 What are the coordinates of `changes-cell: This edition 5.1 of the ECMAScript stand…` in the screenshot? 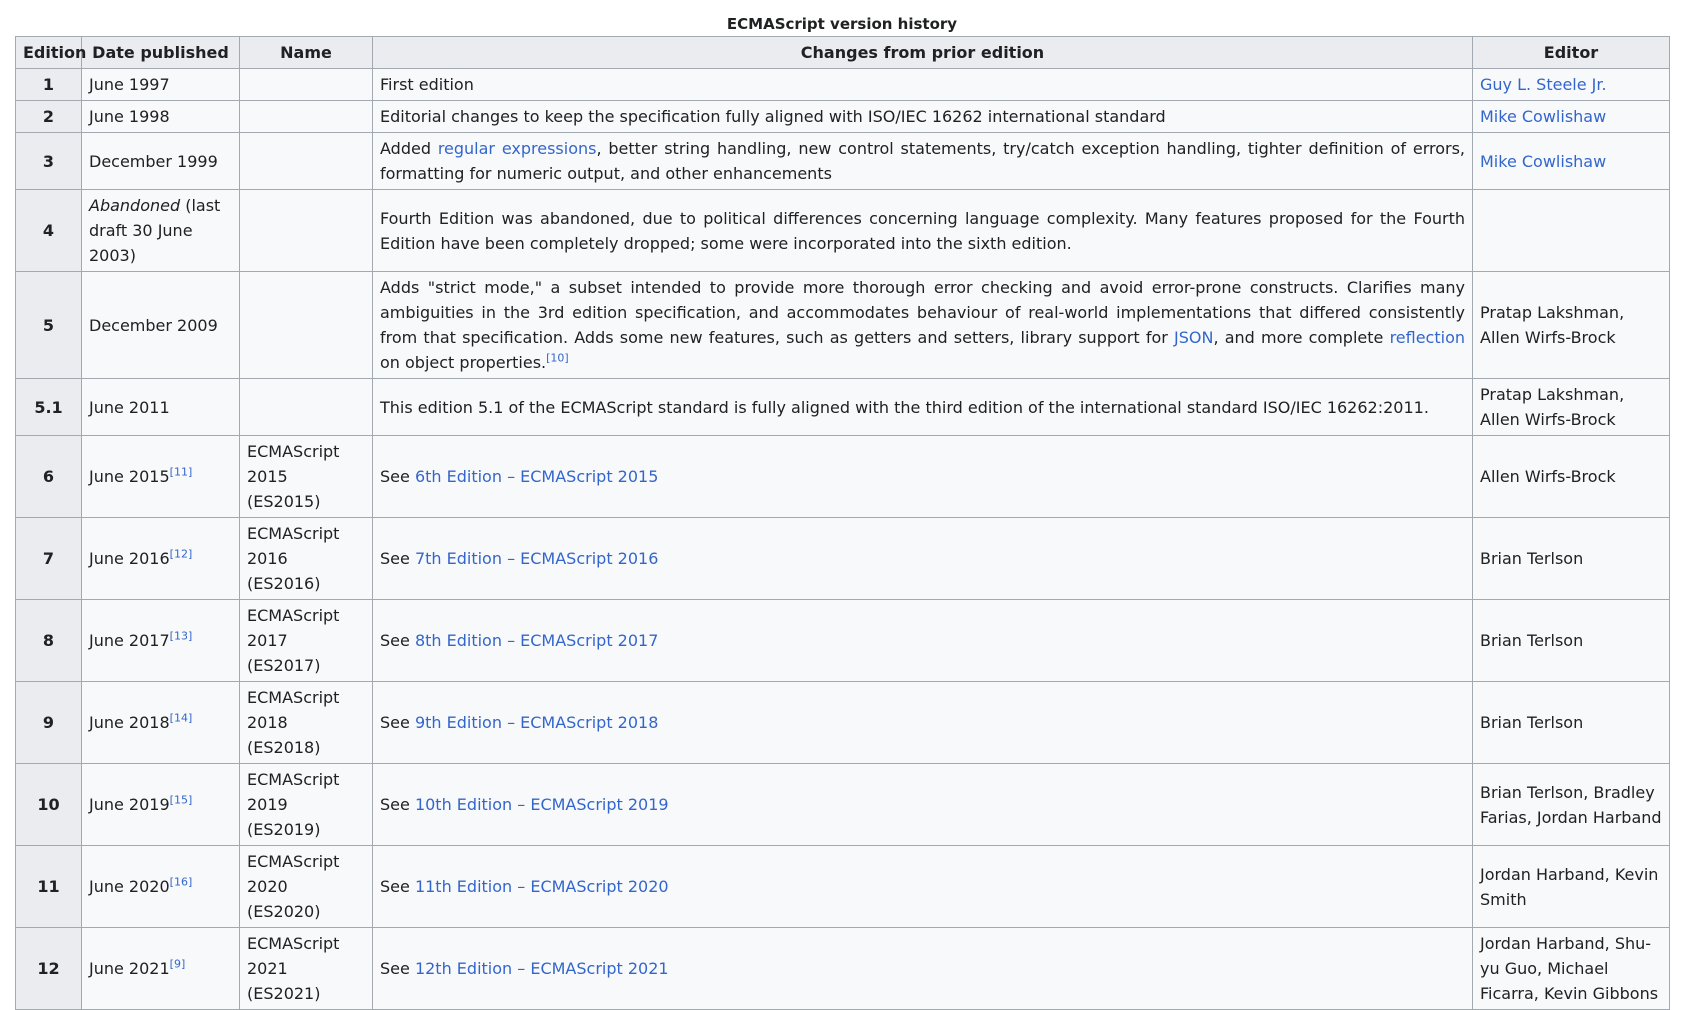 It's located at (922, 407).